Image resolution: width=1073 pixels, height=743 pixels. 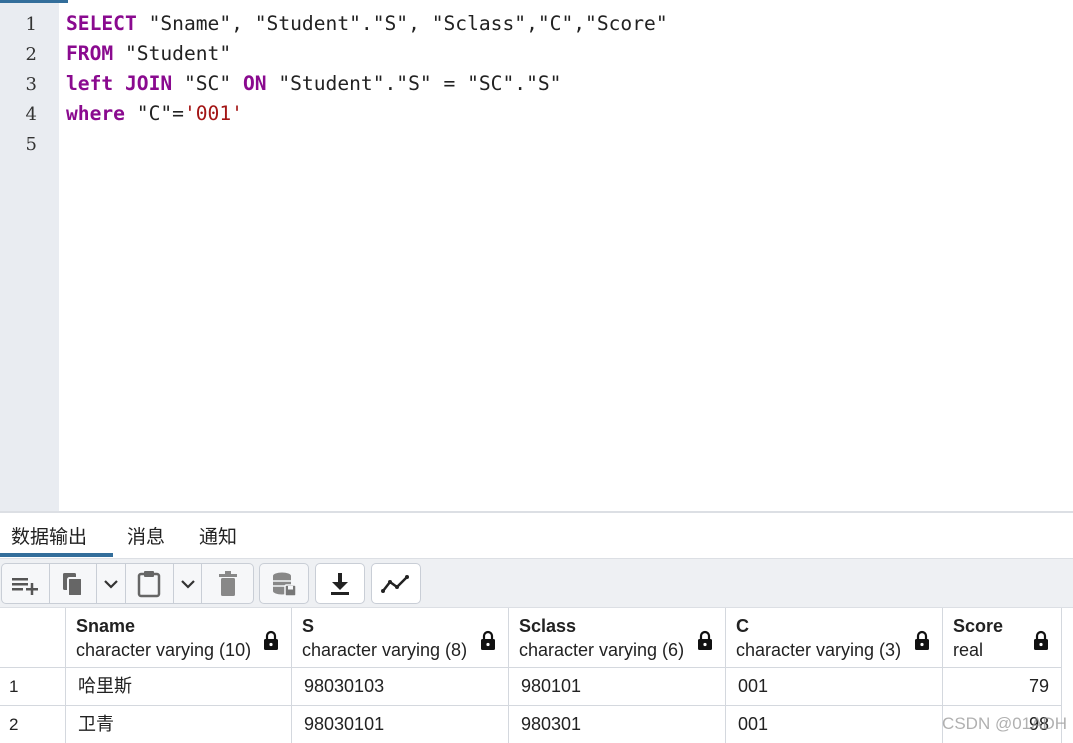 I want to click on table-cell-s: 98030101, so click(x=400, y=724).